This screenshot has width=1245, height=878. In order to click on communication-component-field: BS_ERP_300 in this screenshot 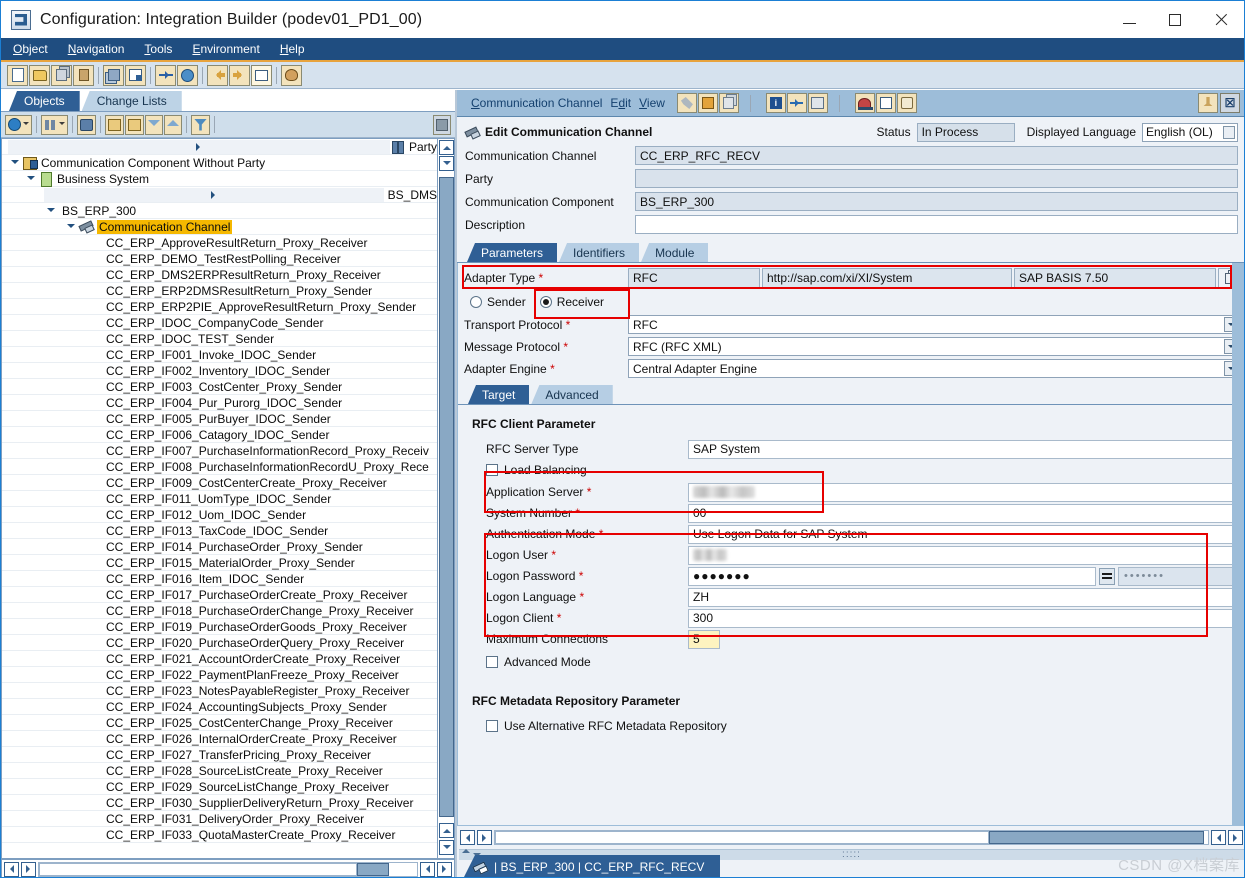, I will do `click(936, 201)`.